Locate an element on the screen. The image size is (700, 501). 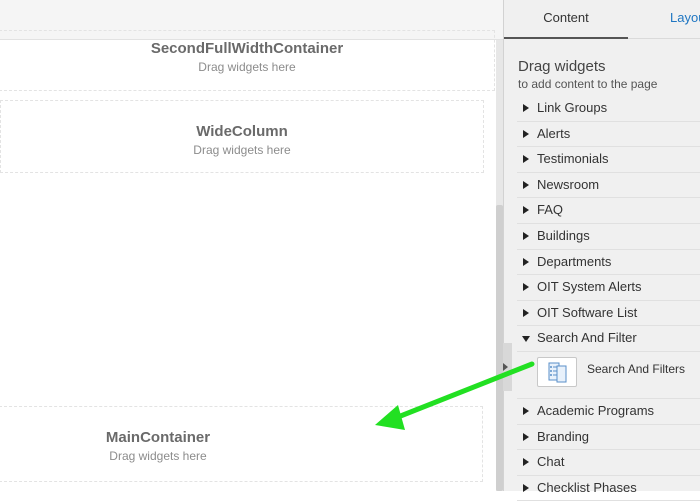
category-label: Link Groups is located at coordinates (572, 107).